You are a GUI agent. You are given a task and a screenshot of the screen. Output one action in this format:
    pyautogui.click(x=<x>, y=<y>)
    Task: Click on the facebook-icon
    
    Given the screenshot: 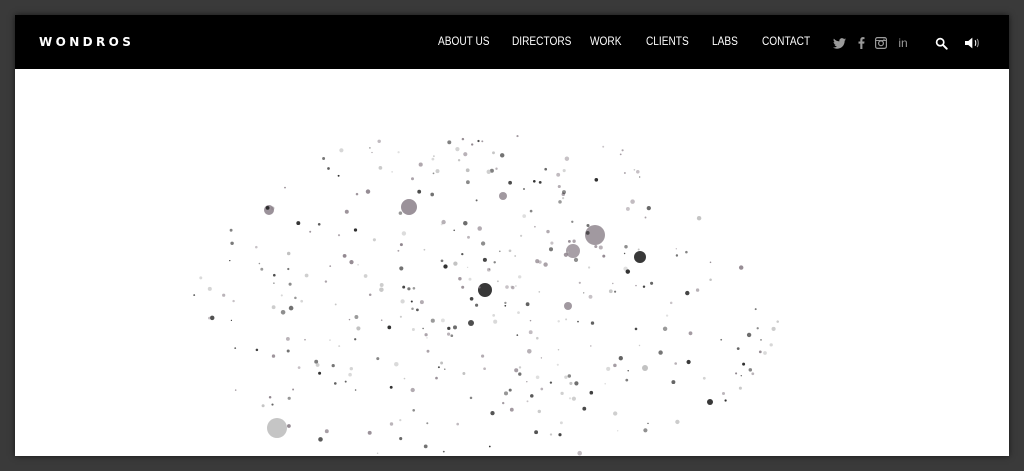 What is the action you would take?
    pyautogui.click(x=861, y=43)
    